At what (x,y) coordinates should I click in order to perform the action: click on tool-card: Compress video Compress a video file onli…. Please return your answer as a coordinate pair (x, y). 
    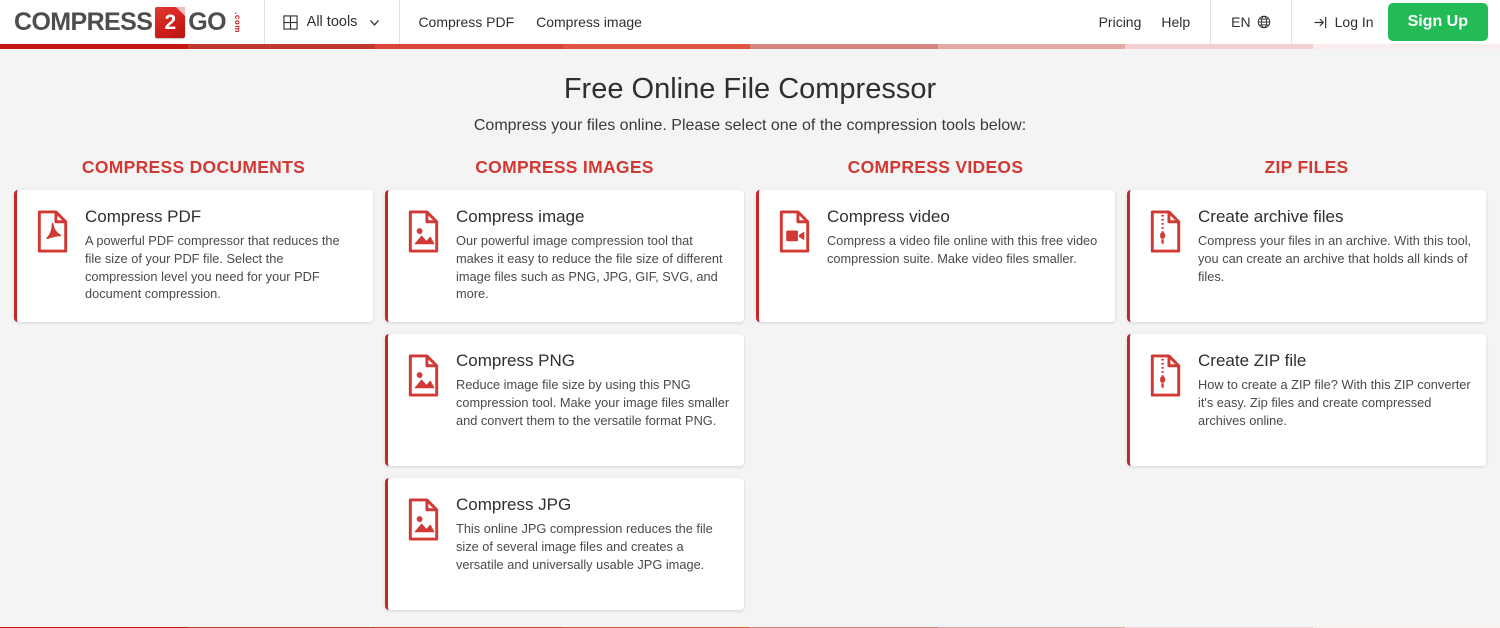
    Looking at the image, I should click on (935, 256).